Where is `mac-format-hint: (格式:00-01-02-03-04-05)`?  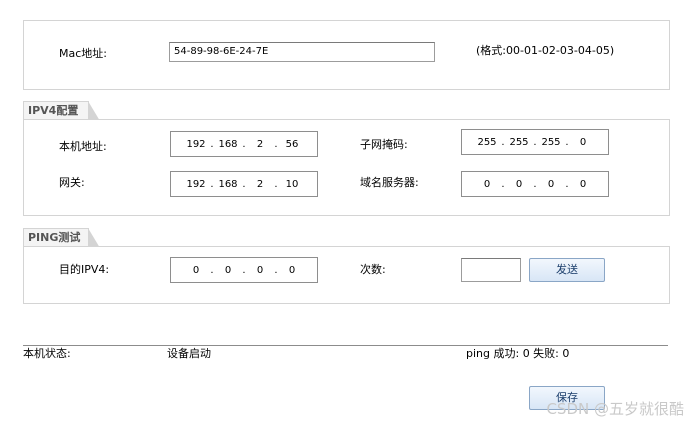 mac-format-hint: (格式:00-01-02-03-04-05) is located at coordinates (545, 50).